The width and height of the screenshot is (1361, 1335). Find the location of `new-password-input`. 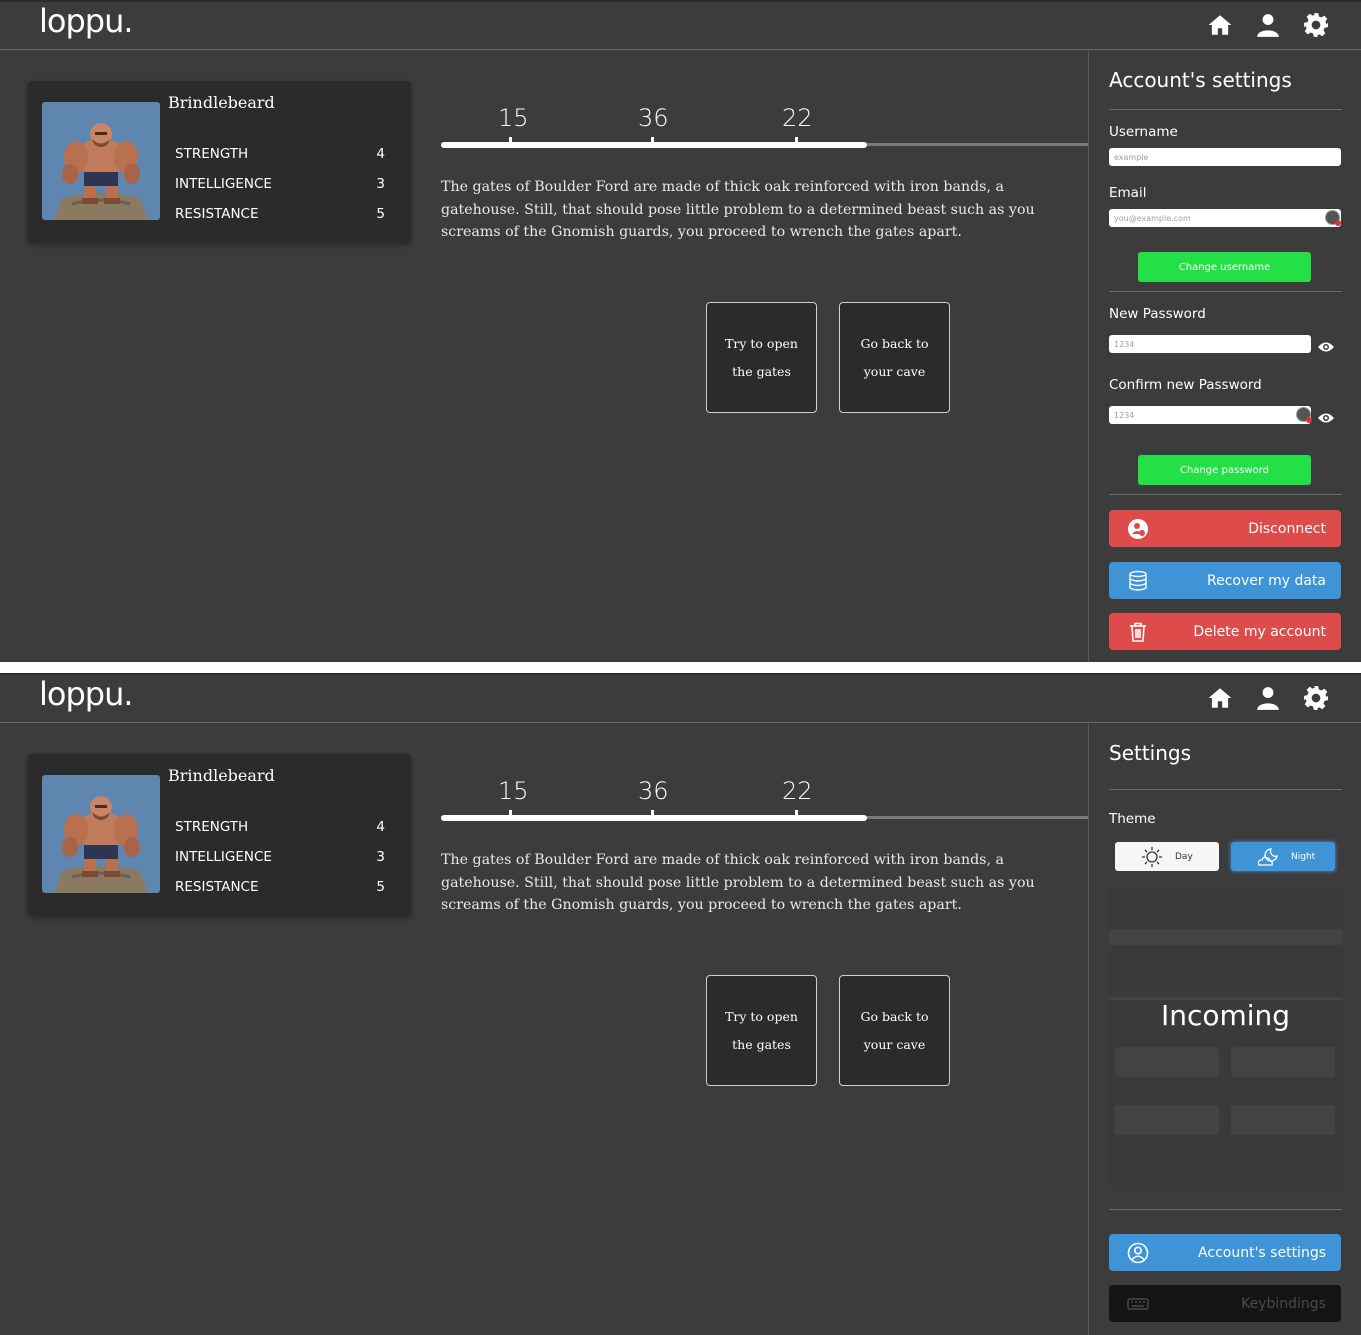

new-password-input is located at coordinates (1210, 344).